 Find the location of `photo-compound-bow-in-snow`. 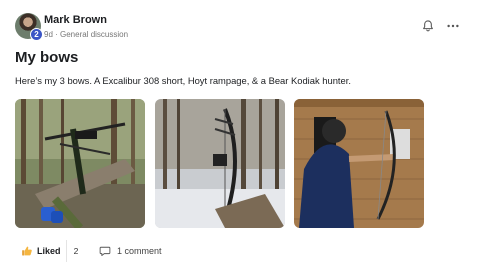

photo-compound-bow-in-snow is located at coordinates (220, 163).